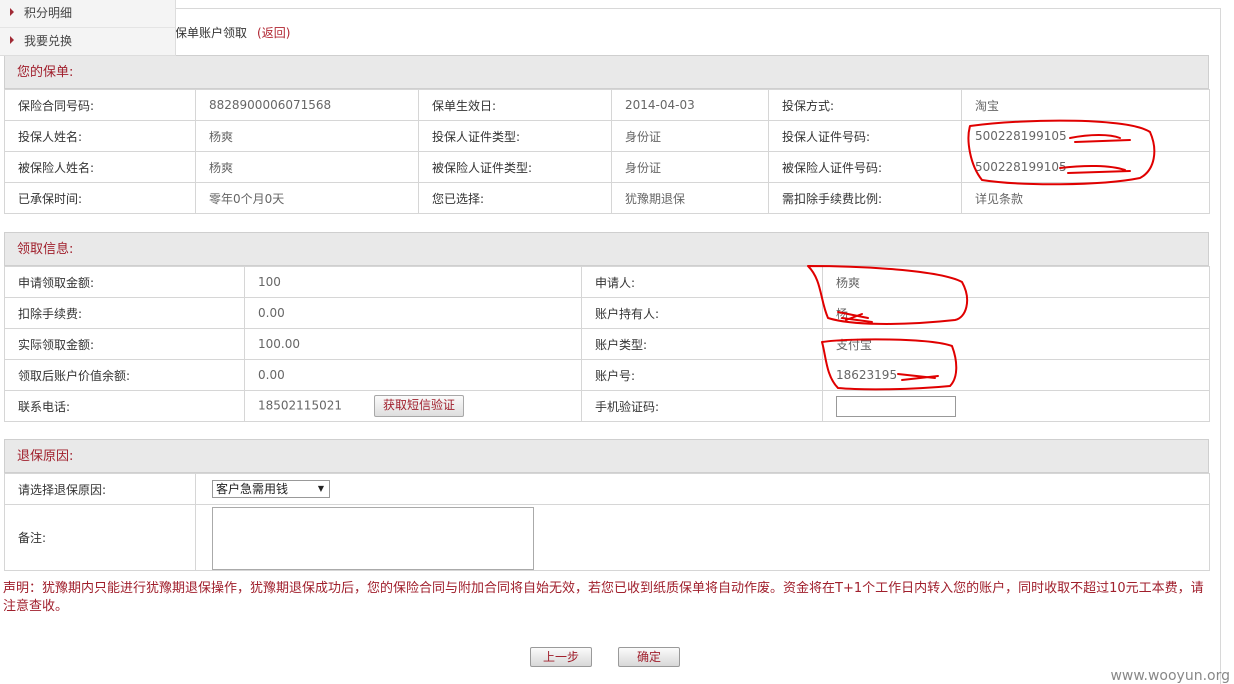 The height and width of the screenshot is (684, 1234). What do you see at coordinates (1085, 167) in the screenshot?
I see `value-insured-id-no: 500228199105` at bounding box center [1085, 167].